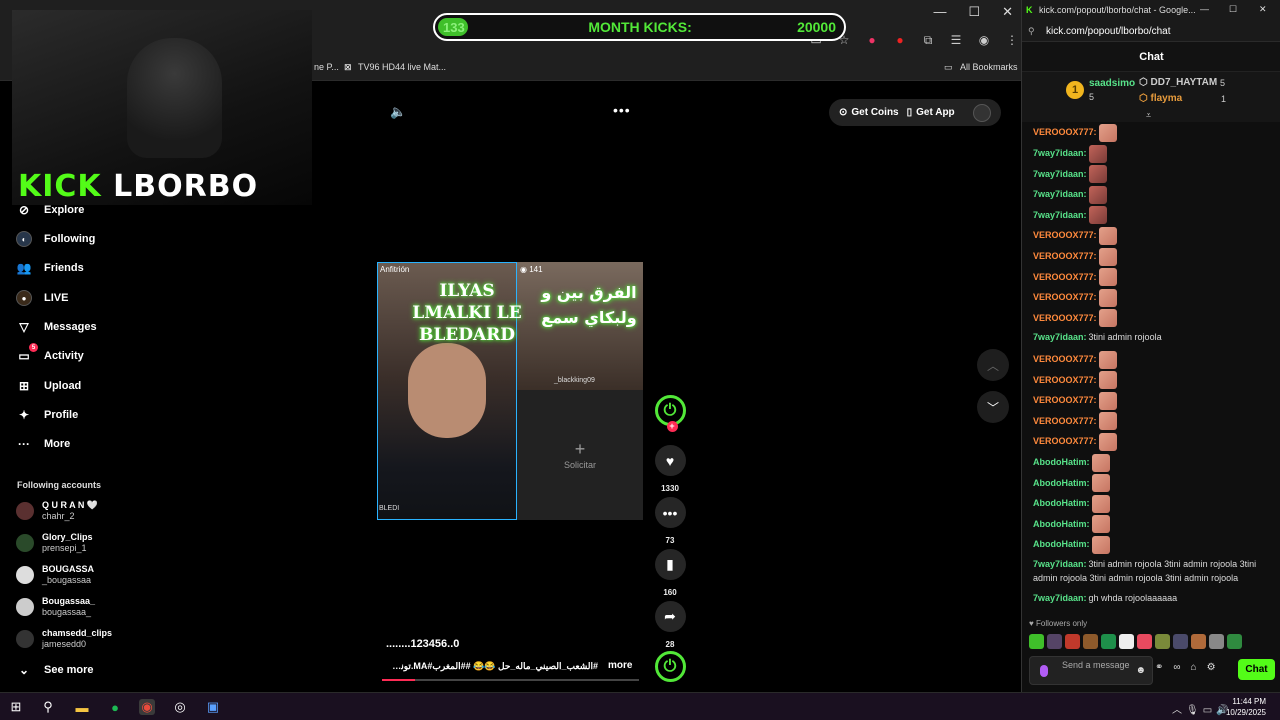 The image size is (1280, 720). I want to click on follow-plus-icon: +, so click(672, 426).